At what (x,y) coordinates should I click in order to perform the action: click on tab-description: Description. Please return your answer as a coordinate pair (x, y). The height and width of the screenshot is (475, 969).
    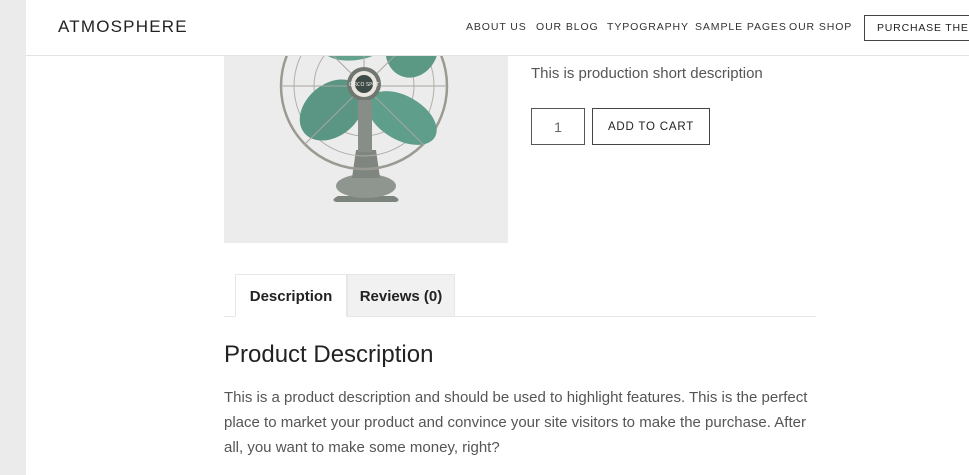
    Looking at the image, I should click on (291, 295).